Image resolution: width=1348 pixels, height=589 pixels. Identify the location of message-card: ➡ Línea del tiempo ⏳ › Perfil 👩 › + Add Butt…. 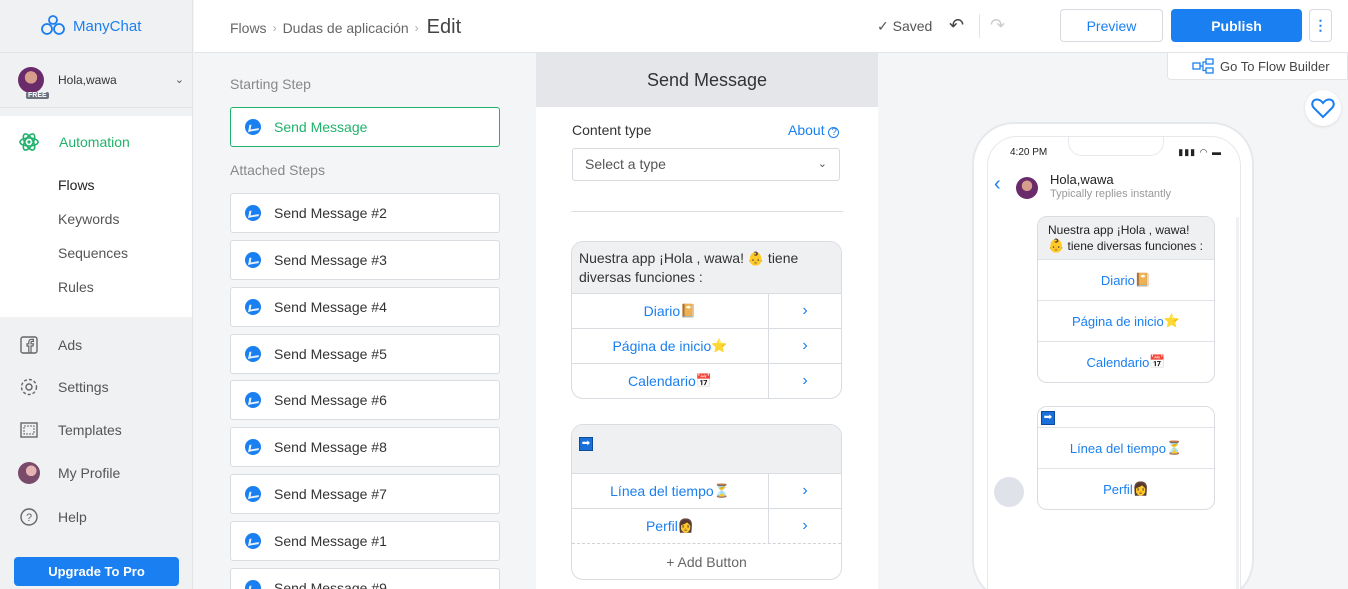
(706, 502).